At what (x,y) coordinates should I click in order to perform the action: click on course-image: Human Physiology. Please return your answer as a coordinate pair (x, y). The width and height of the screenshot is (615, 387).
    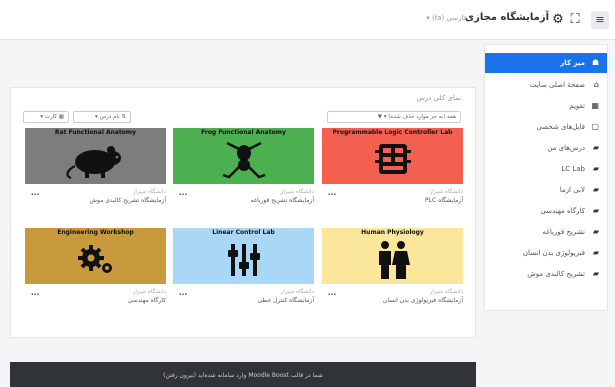
    Looking at the image, I should click on (392, 256).